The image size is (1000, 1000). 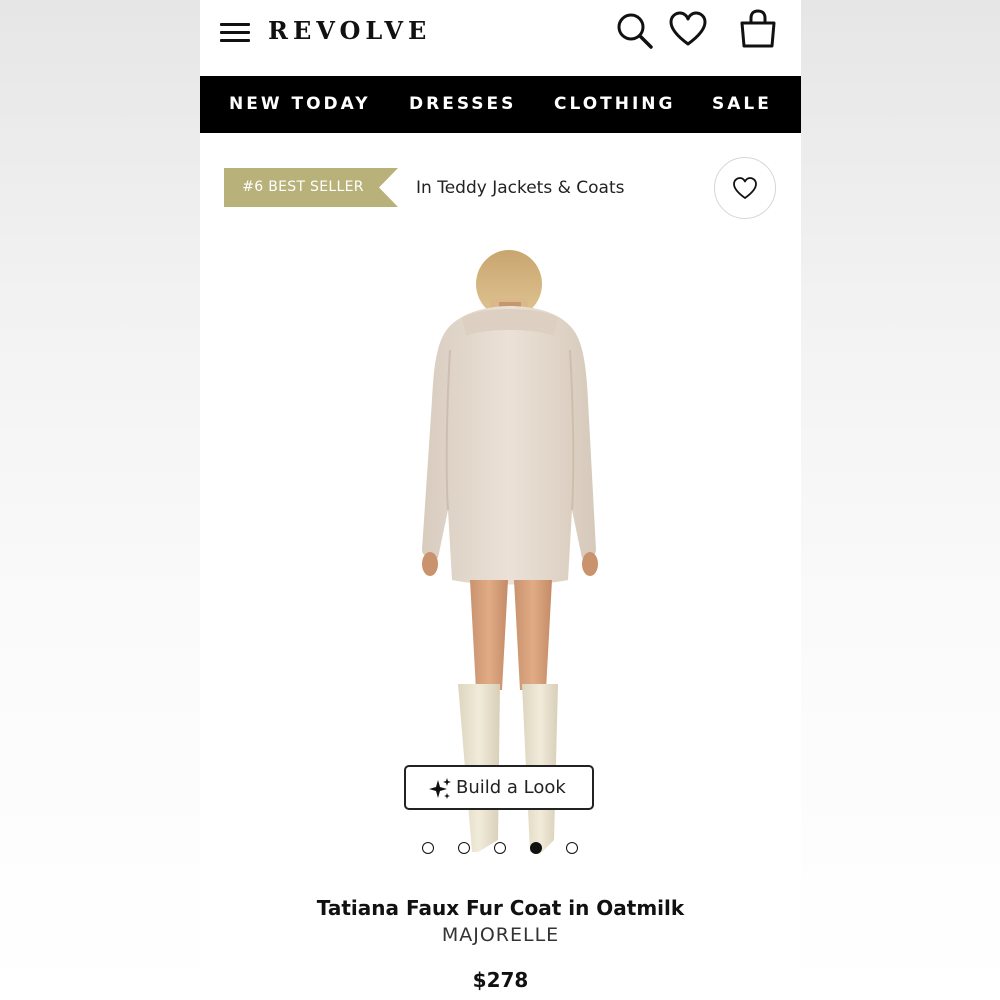 I want to click on heart-icon, so click(x=688, y=30).